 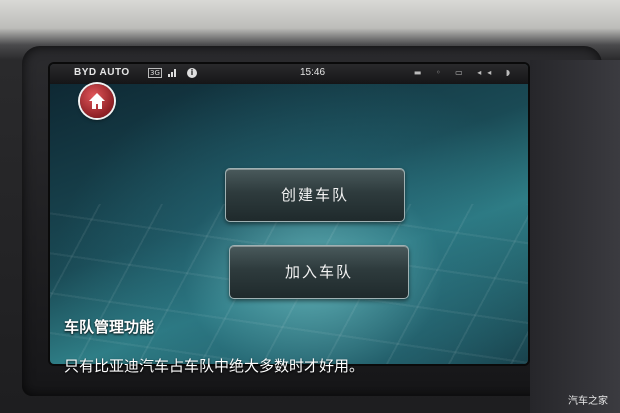 What do you see at coordinates (315, 195) in the screenshot?
I see `create-team-button: 创建车队` at bounding box center [315, 195].